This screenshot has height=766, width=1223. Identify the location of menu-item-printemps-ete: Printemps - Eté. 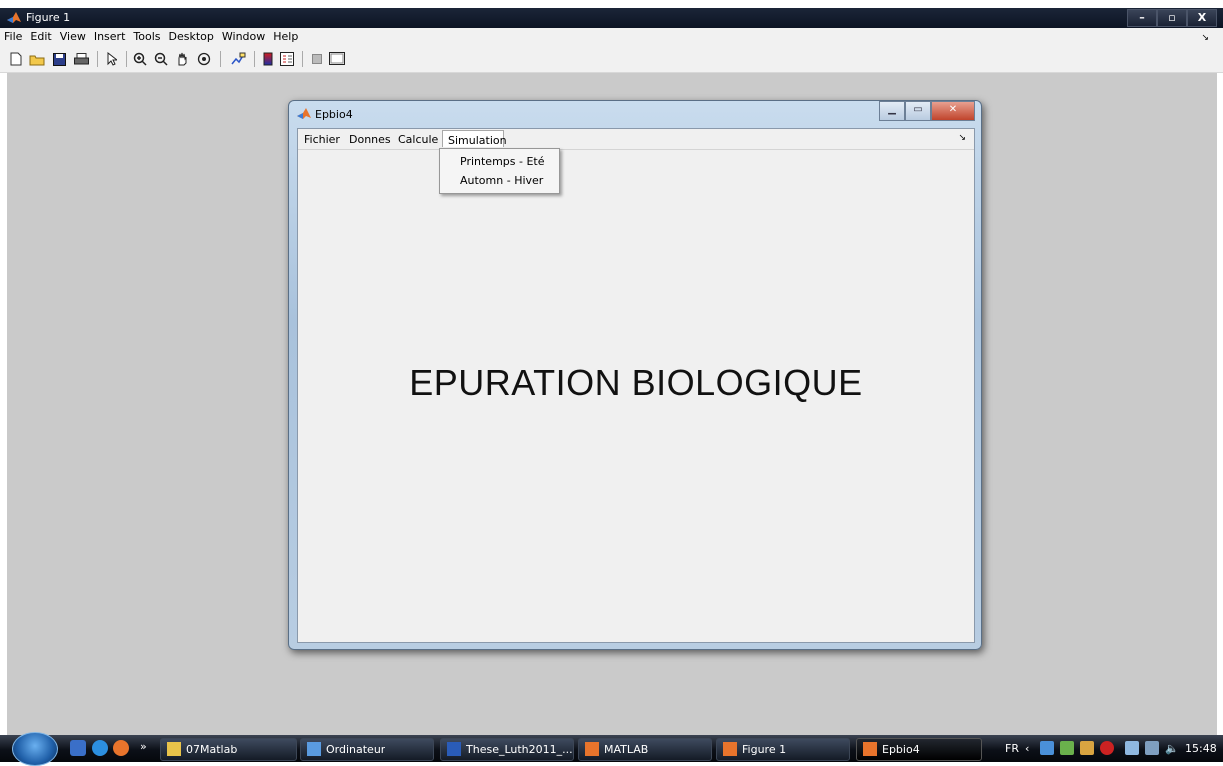
(502, 161).